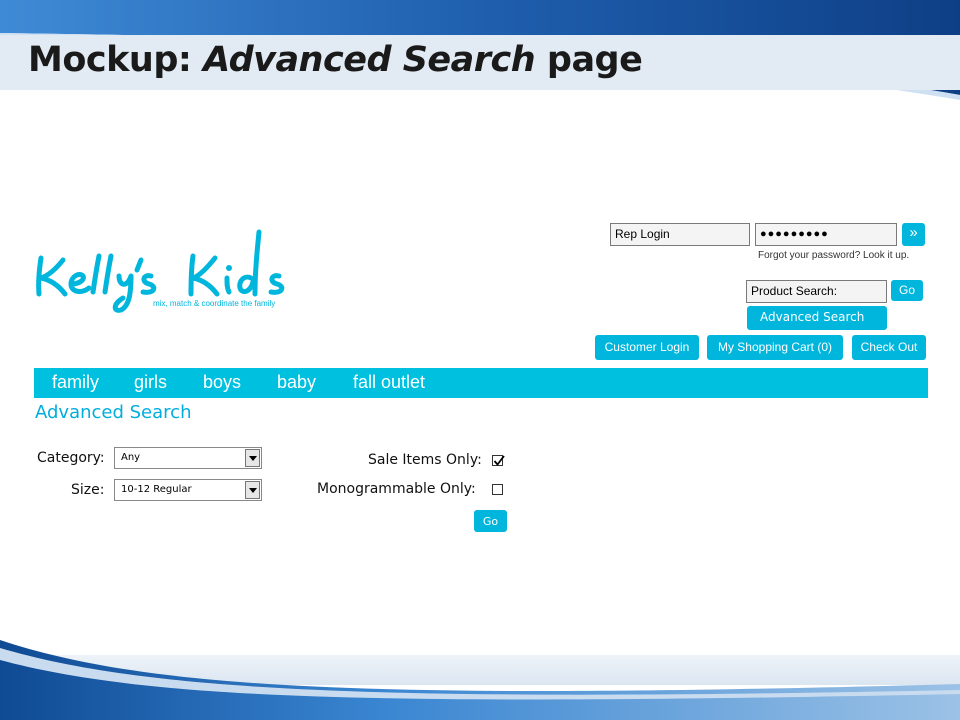 This screenshot has height=720, width=960. Describe the element at coordinates (75, 382) in the screenshot. I see `nav-item-family: family` at that location.